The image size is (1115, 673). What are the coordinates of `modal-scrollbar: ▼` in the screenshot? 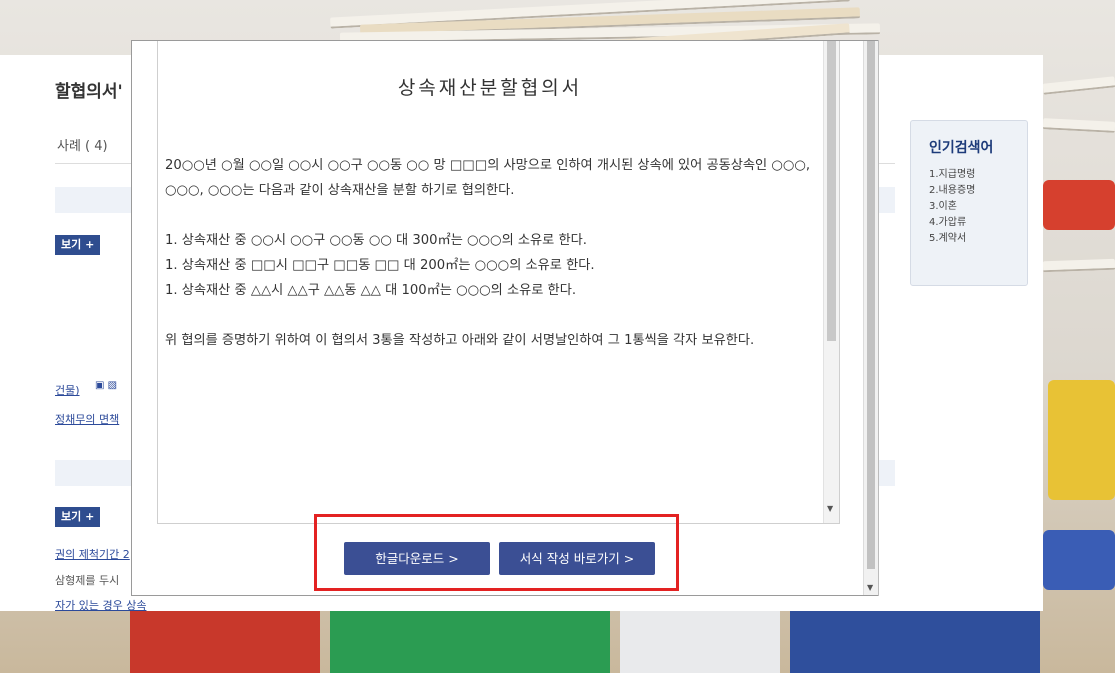 It's located at (870, 318).